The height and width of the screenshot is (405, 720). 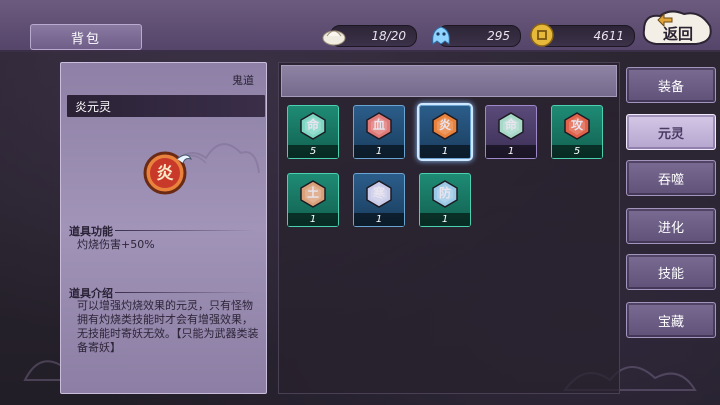 I want to click on inventory-slot: 攻5, so click(x=577, y=132).